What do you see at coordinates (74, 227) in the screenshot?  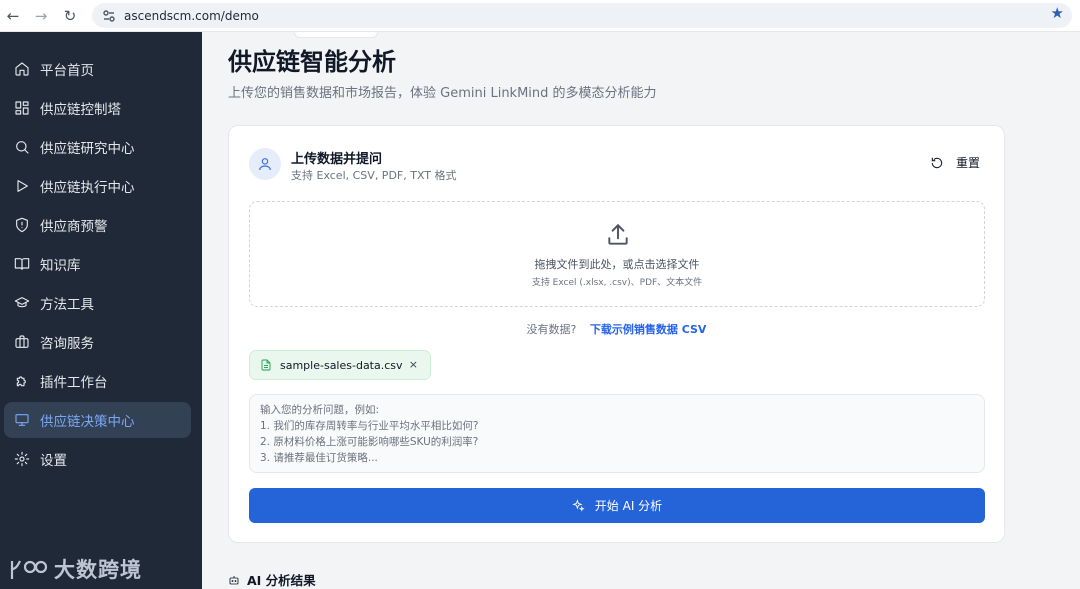 I see `sidebar-item-label: 供应商预警` at bounding box center [74, 227].